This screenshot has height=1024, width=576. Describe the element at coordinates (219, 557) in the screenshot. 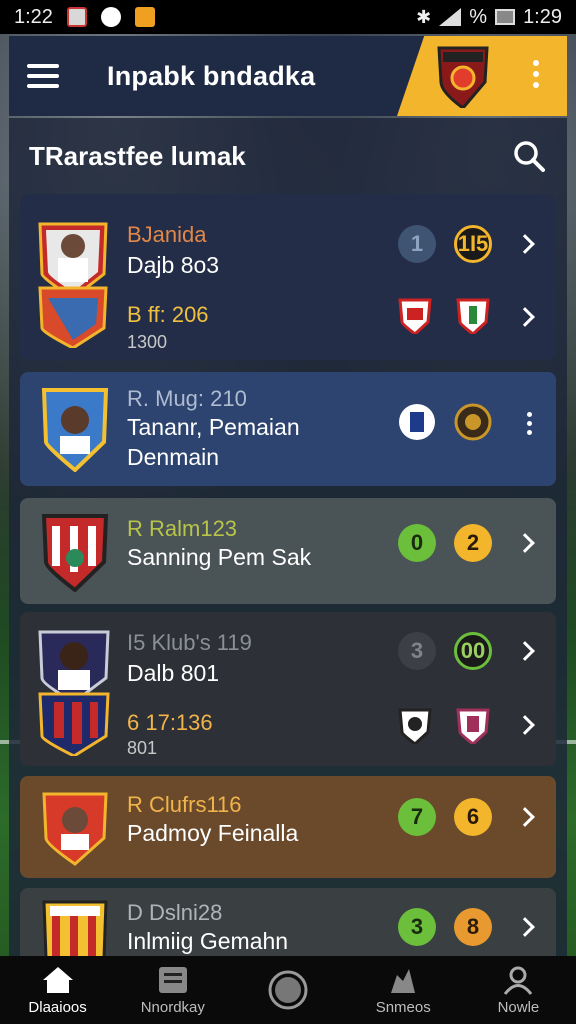

I see `card-subtitle: Sanning Pem Sak` at that location.